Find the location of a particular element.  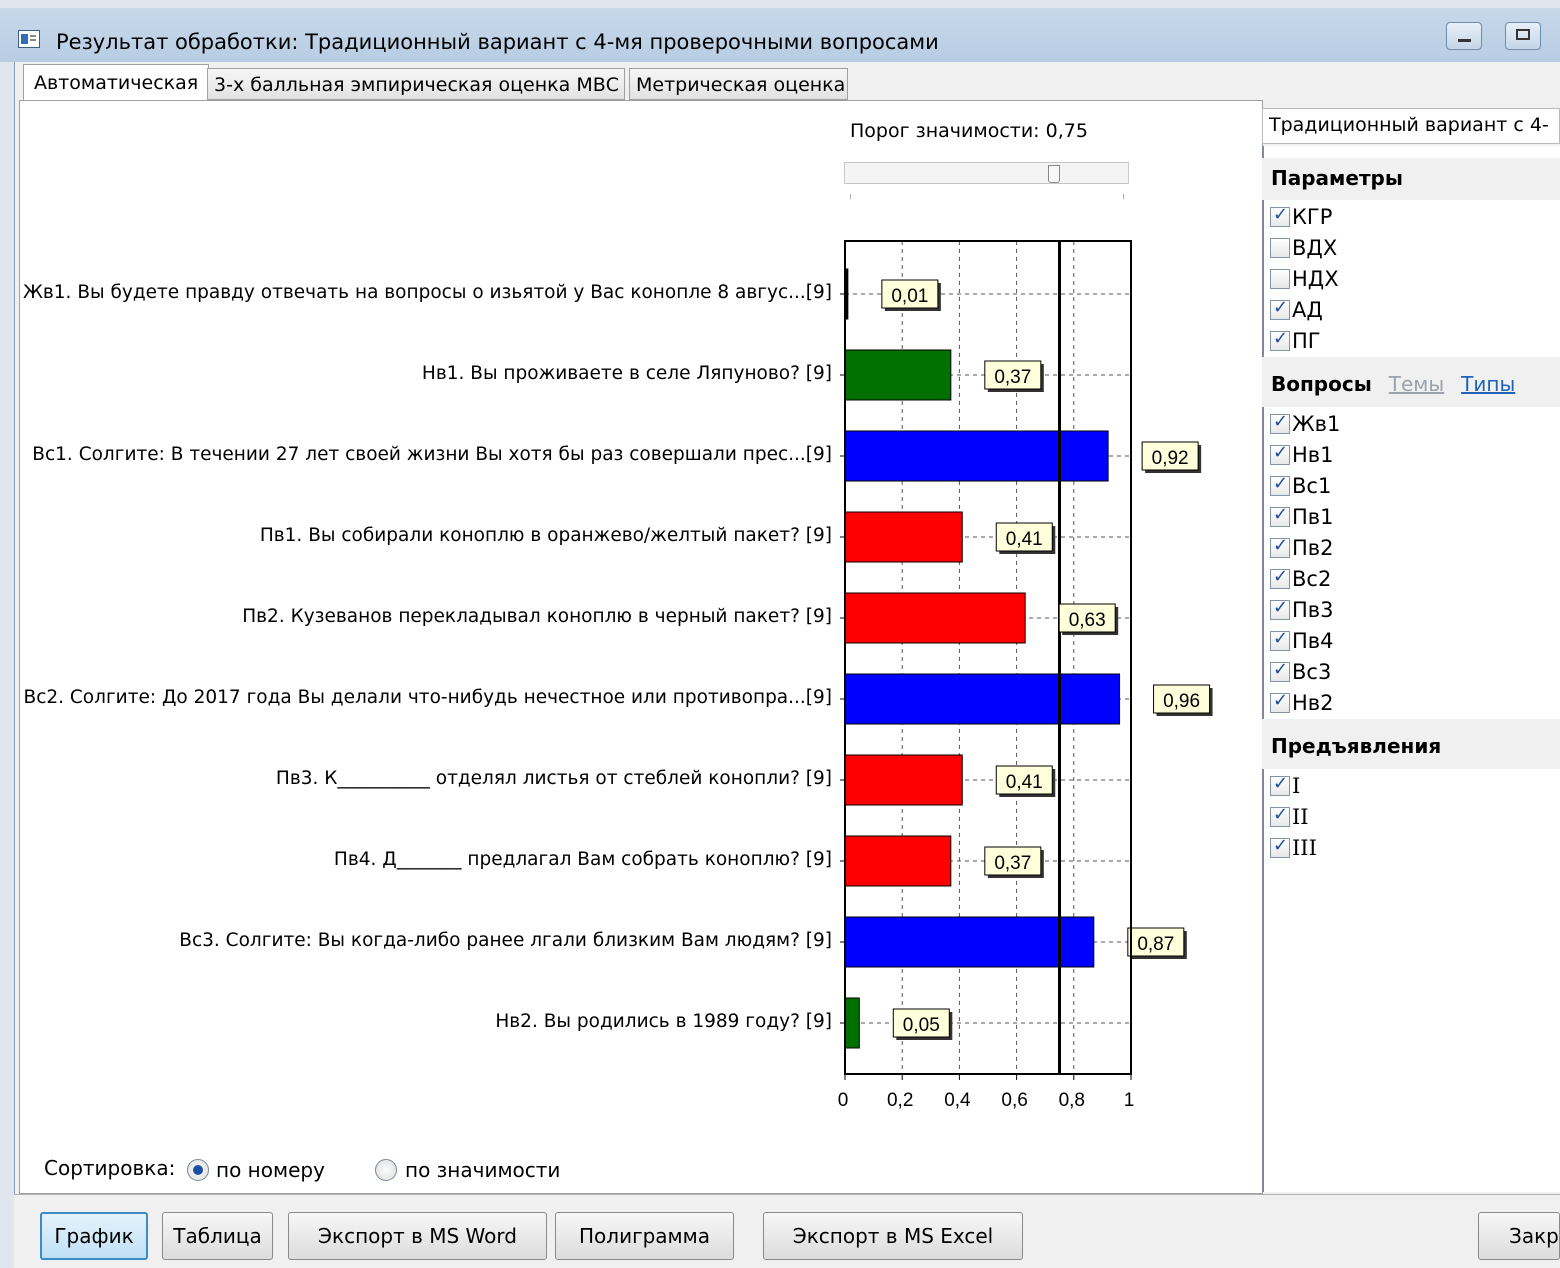

value-label: 0,05 is located at coordinates (921, 1025).